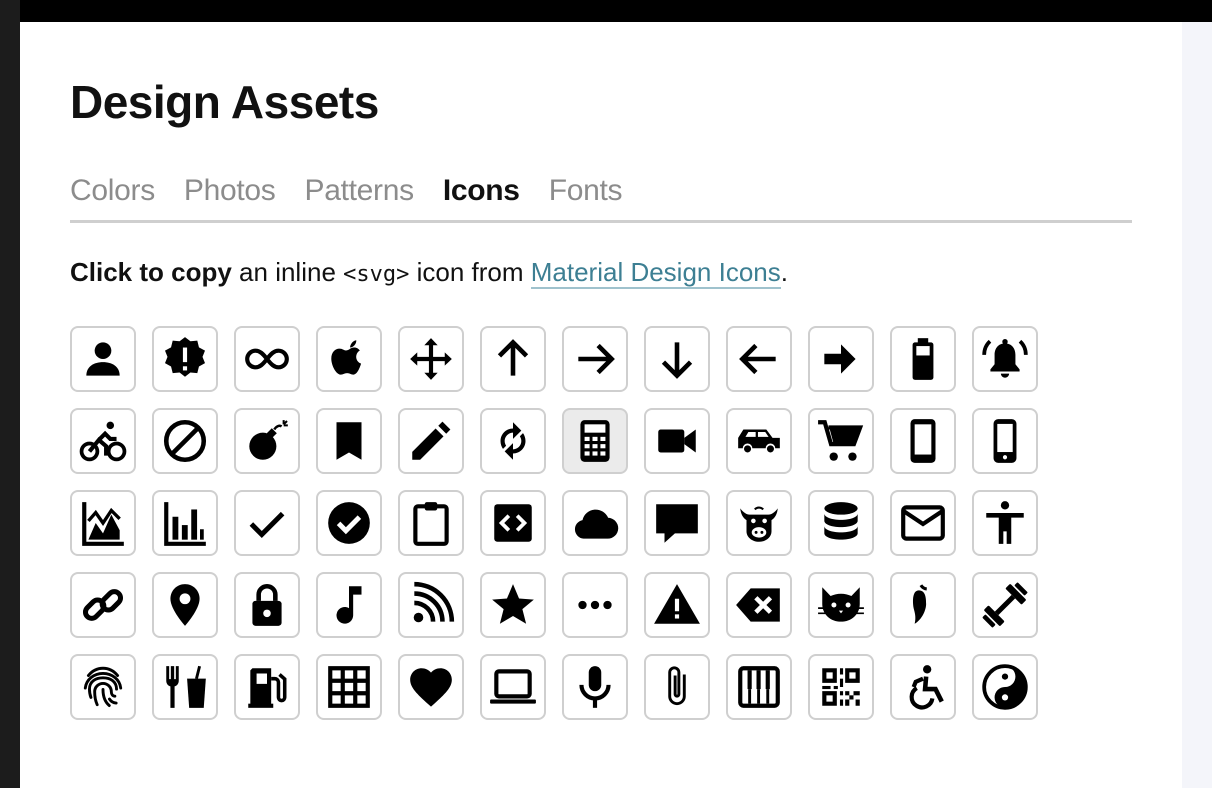  Describe the element at coordinates (434, 602) in the screenshot. I see `rss-icon` at that location.